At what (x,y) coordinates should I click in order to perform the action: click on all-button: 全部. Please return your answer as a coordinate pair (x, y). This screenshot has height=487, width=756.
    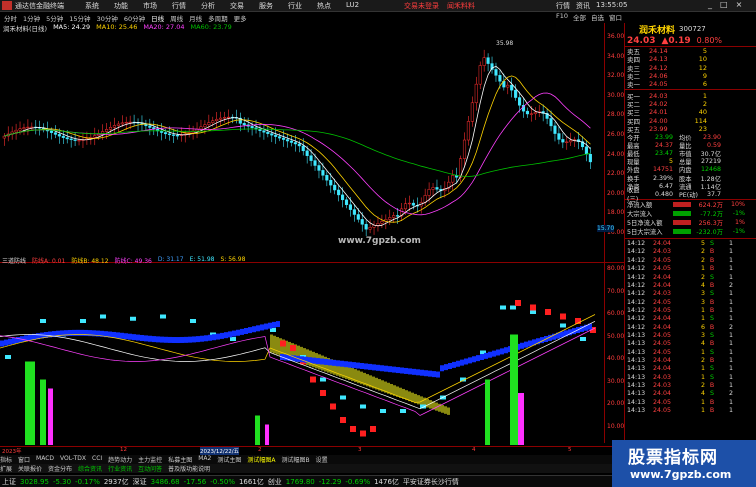
    Looking at the image, I should click on (579, 17).